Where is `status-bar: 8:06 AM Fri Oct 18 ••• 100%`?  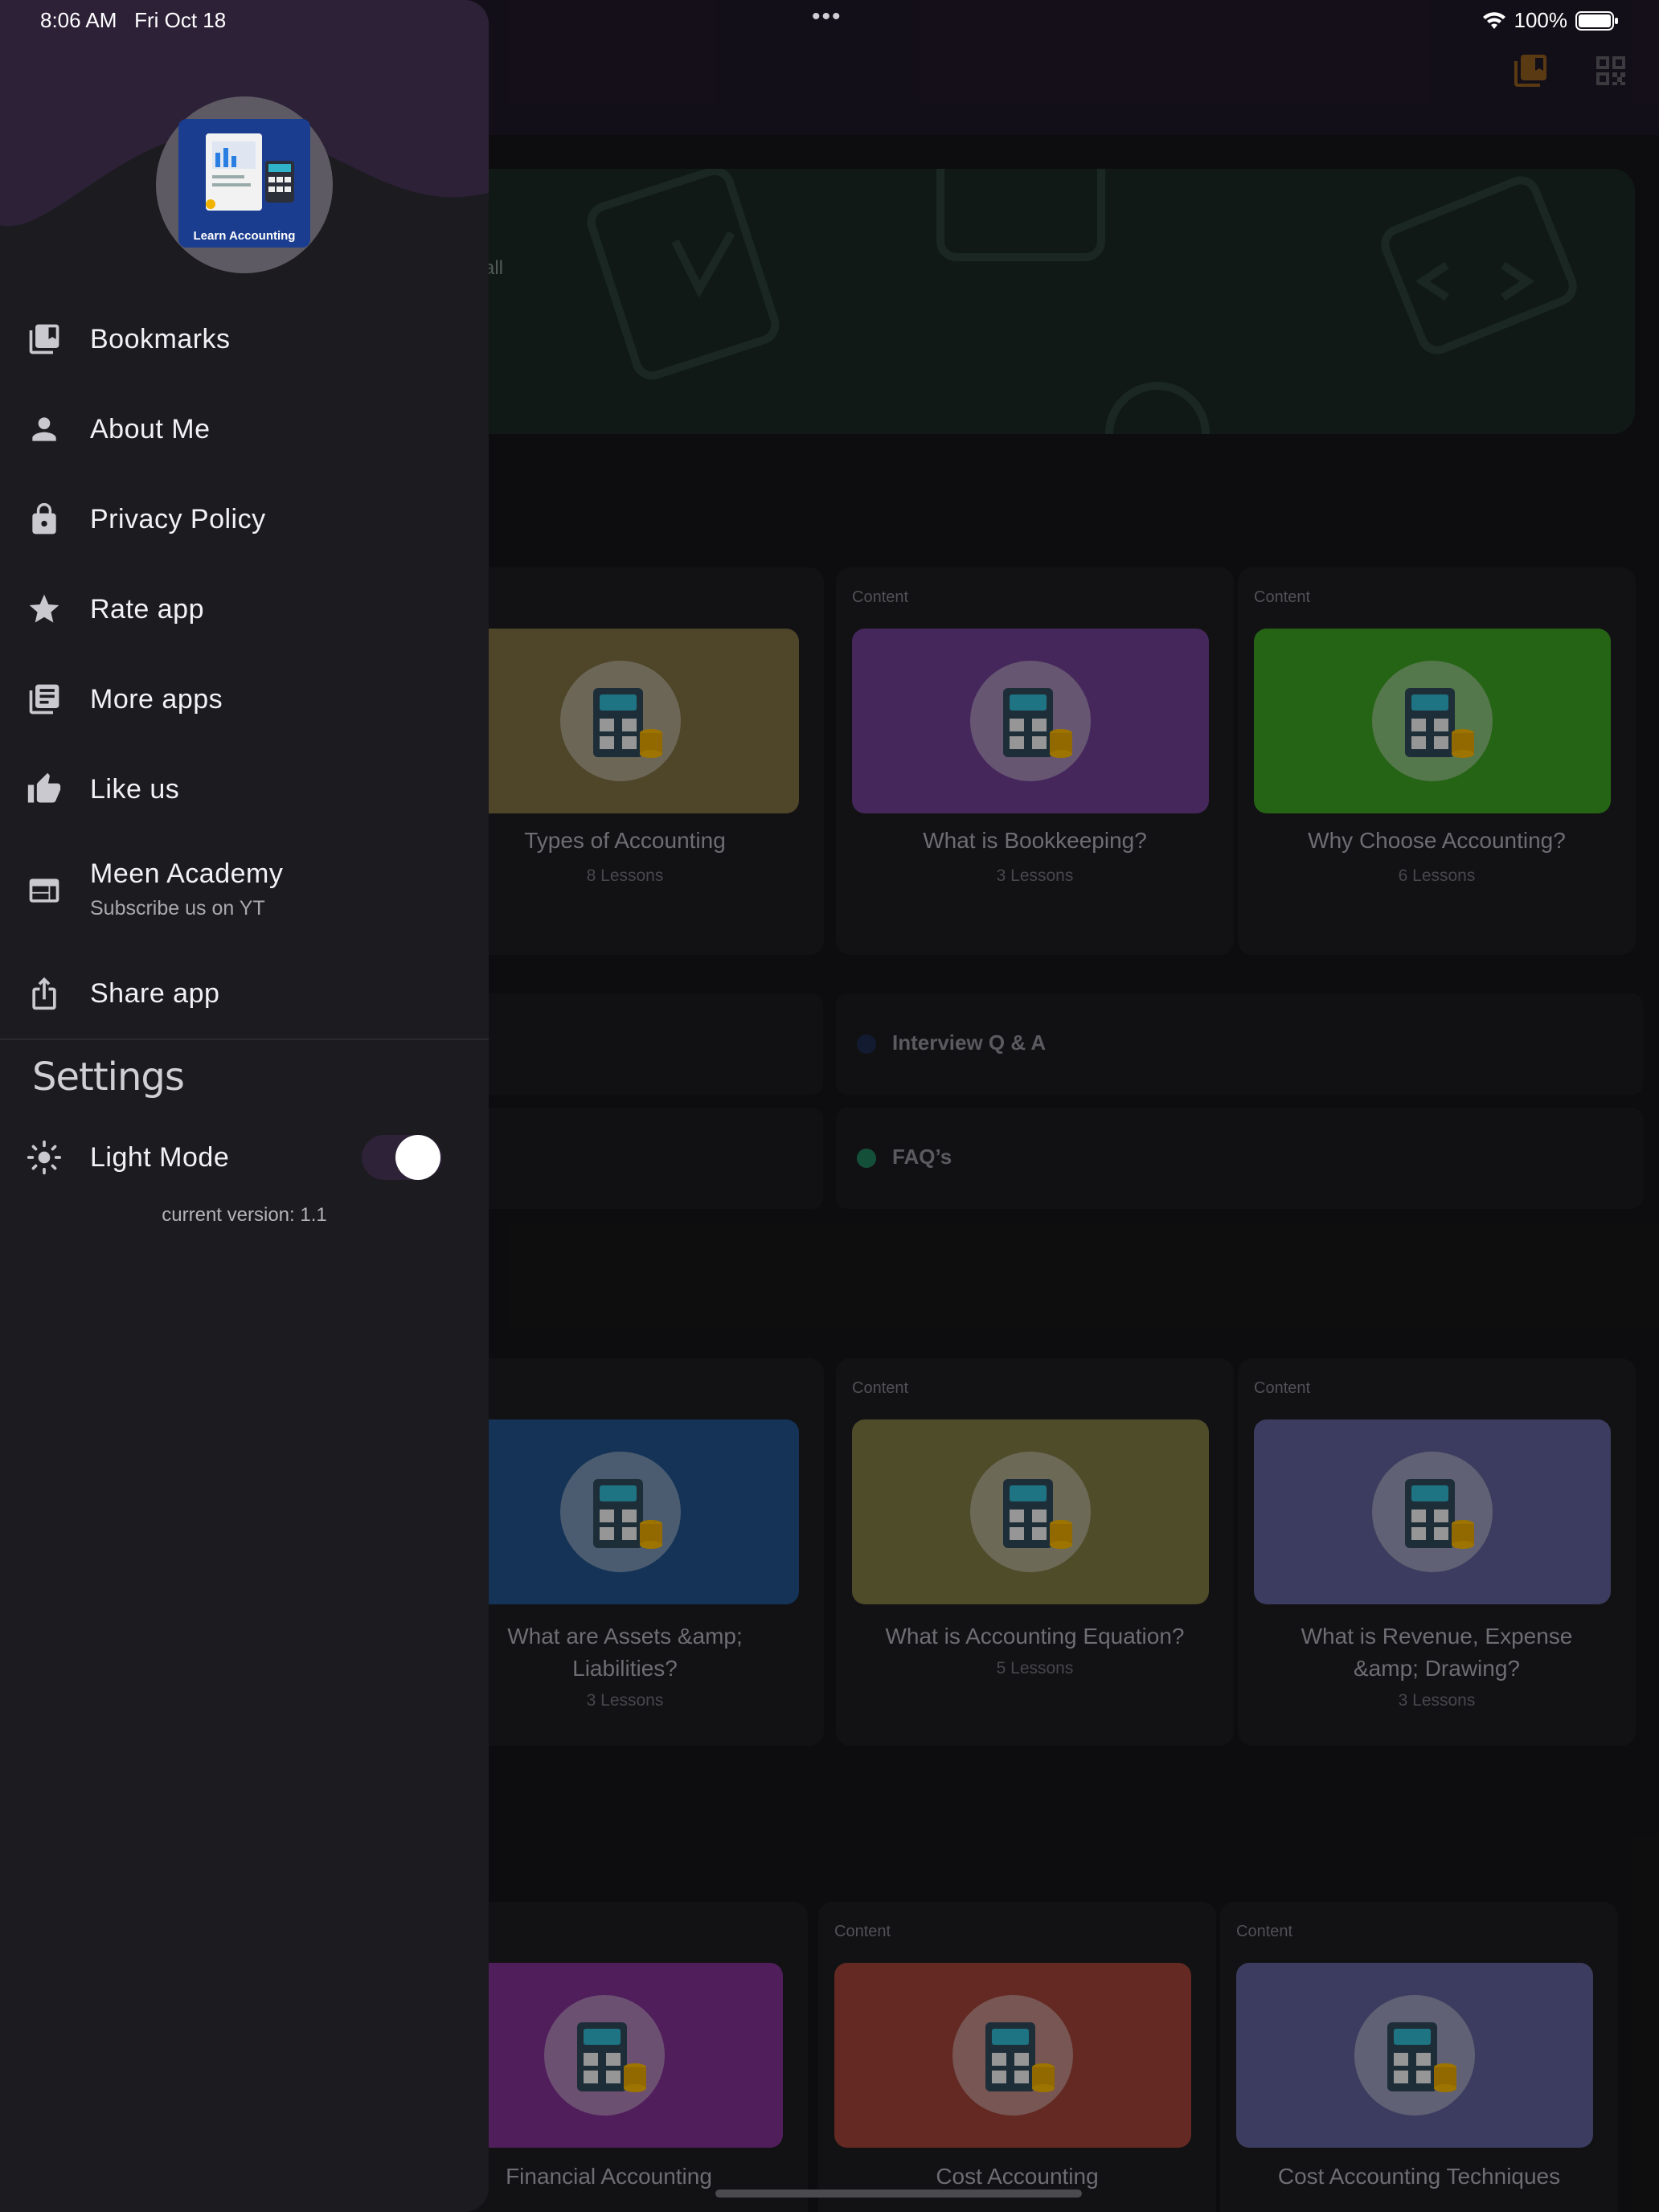
status-bar: 8:06 AM Fri Oct 18 ••• 100% is located at coordinates (829, 19).